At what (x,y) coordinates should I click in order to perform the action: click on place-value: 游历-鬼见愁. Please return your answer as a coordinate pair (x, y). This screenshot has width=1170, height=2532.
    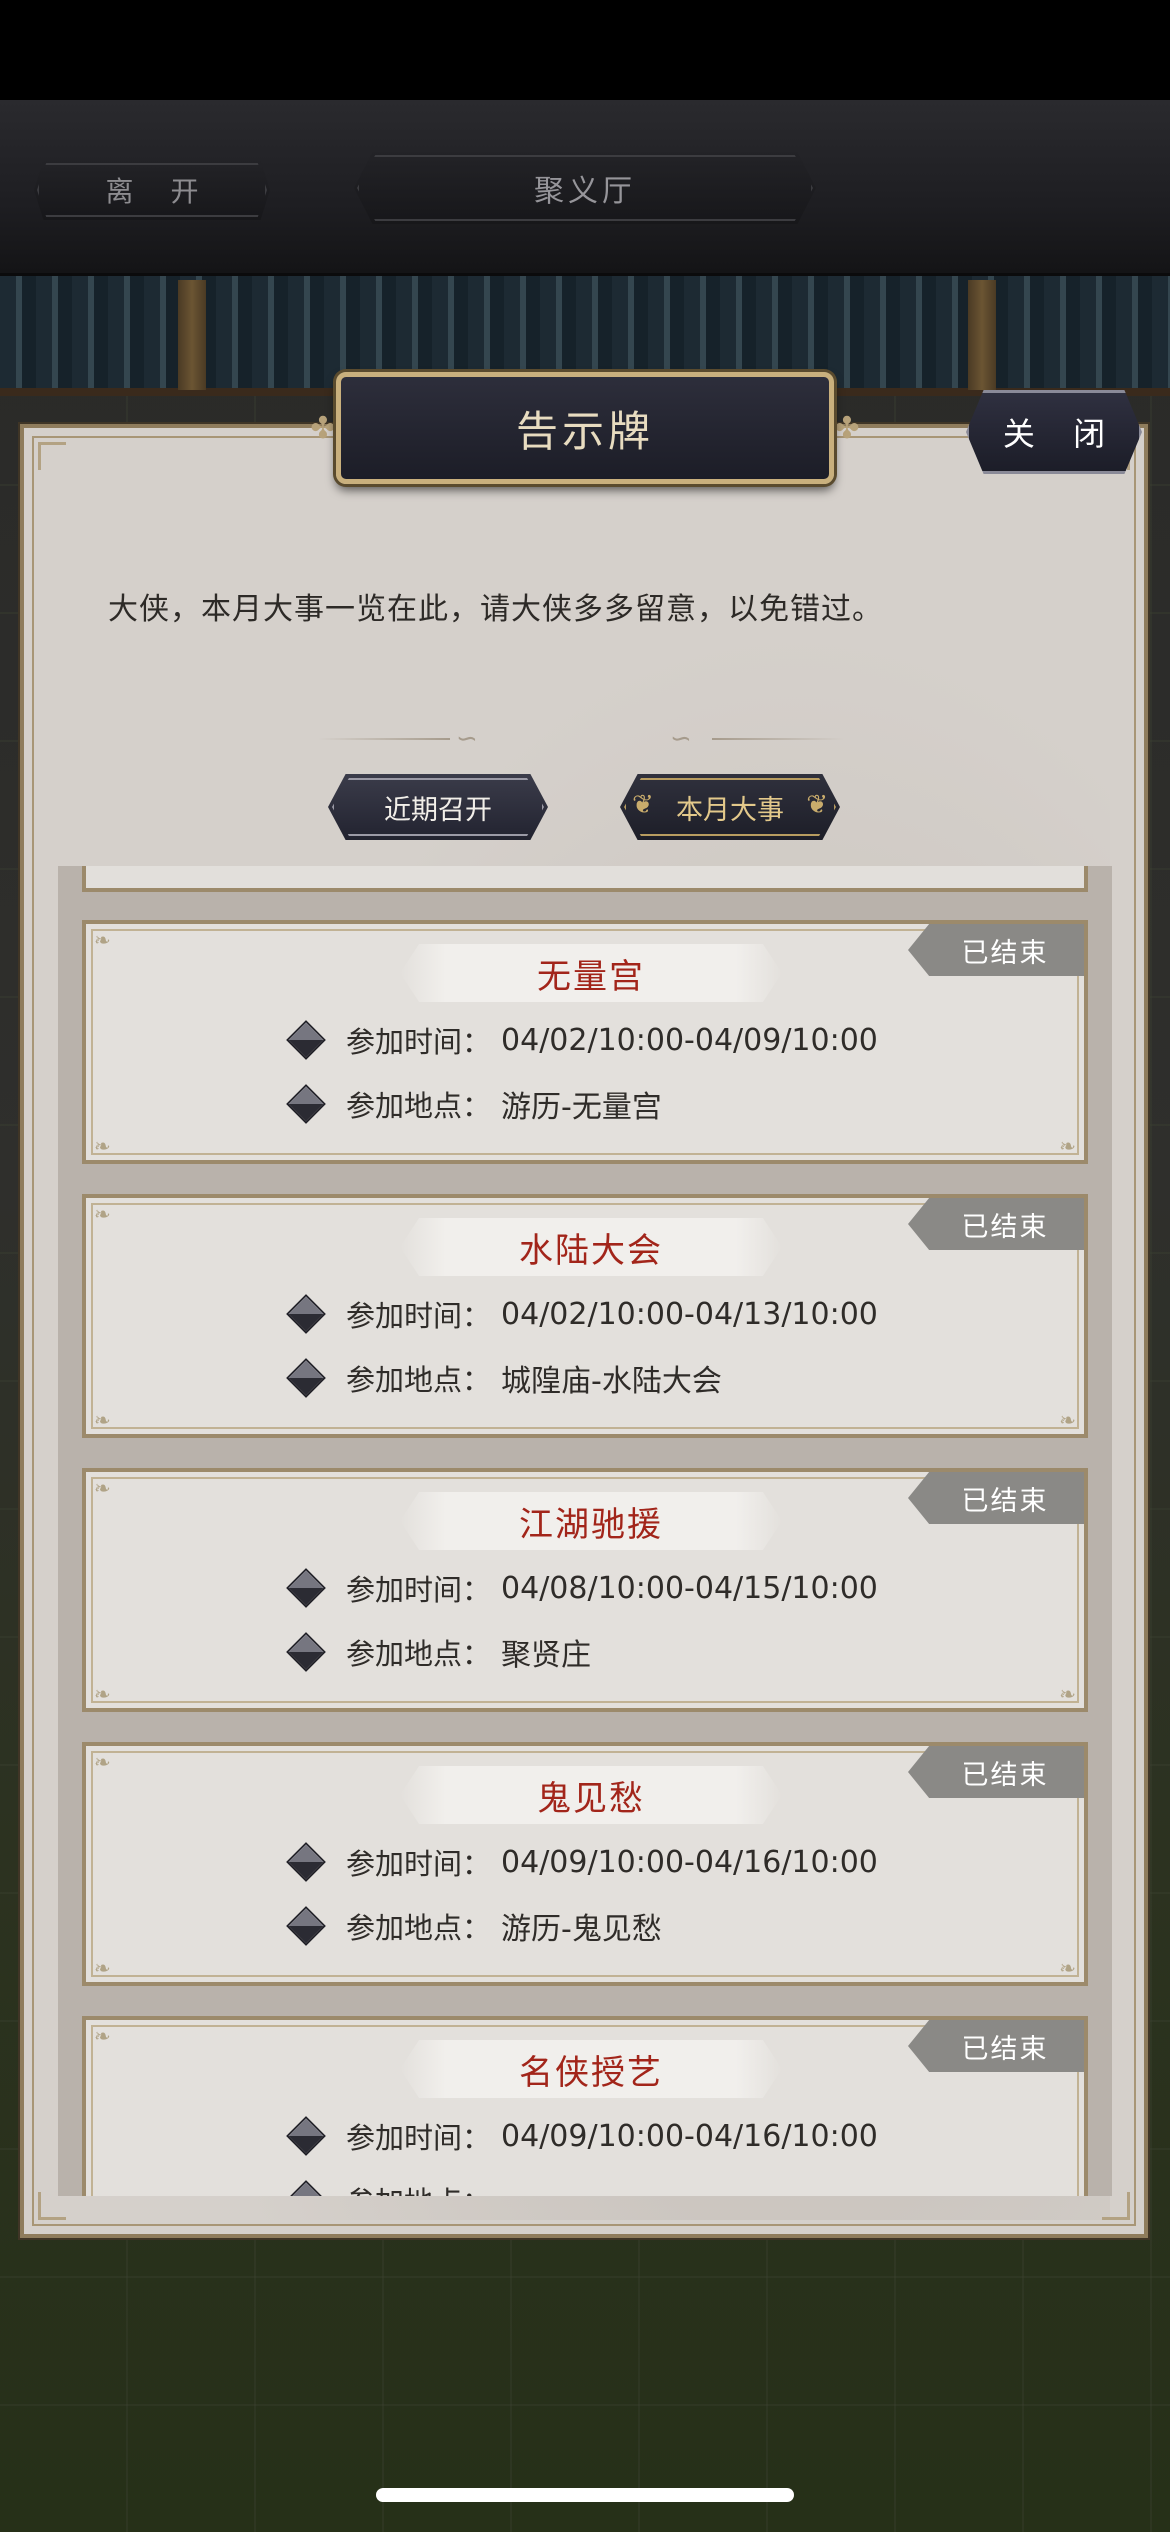
    Looking at the image, I should click on (581, 1929).